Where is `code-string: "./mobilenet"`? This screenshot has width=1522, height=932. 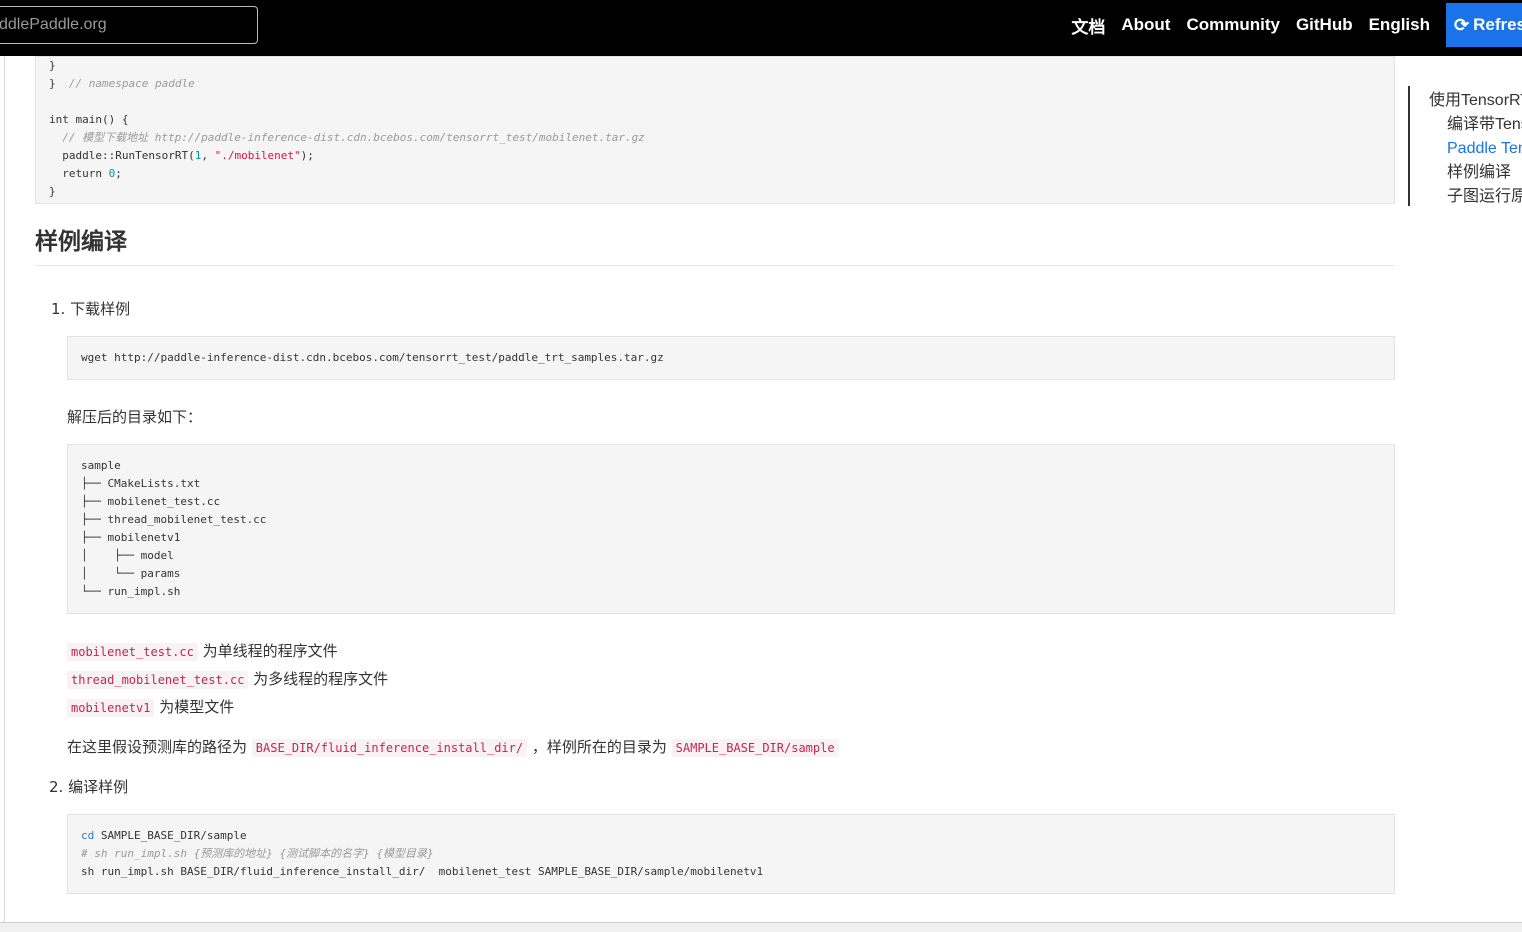
code-string: "./mobilenet" is located at coordinates (257, 155).